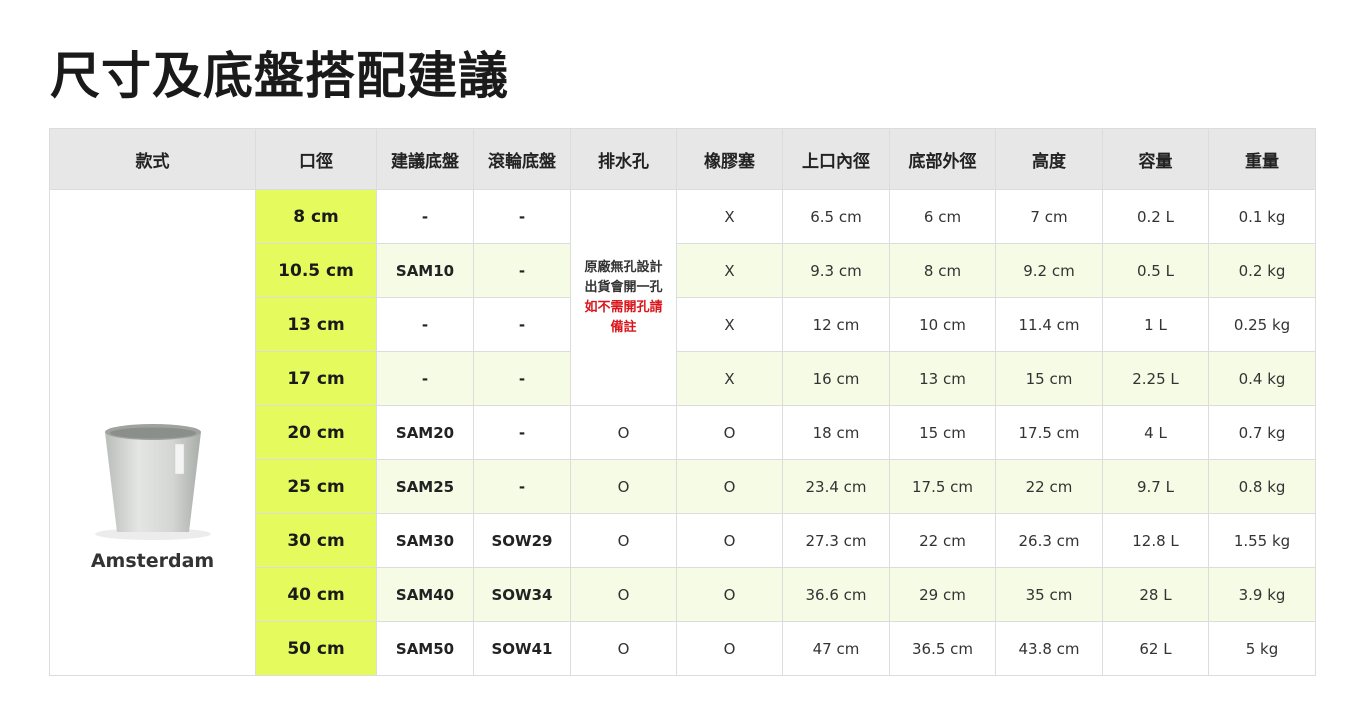 The height and width of the screenshot is (720, 1366). Describe the element at coordinates (425, 648) in the screenshot. I see `plate-cell: SAM50` at that location.